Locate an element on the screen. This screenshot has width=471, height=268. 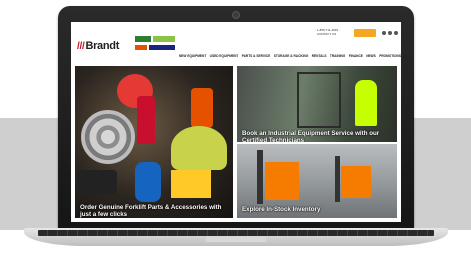
webcam is located at coordinates (236, 15).